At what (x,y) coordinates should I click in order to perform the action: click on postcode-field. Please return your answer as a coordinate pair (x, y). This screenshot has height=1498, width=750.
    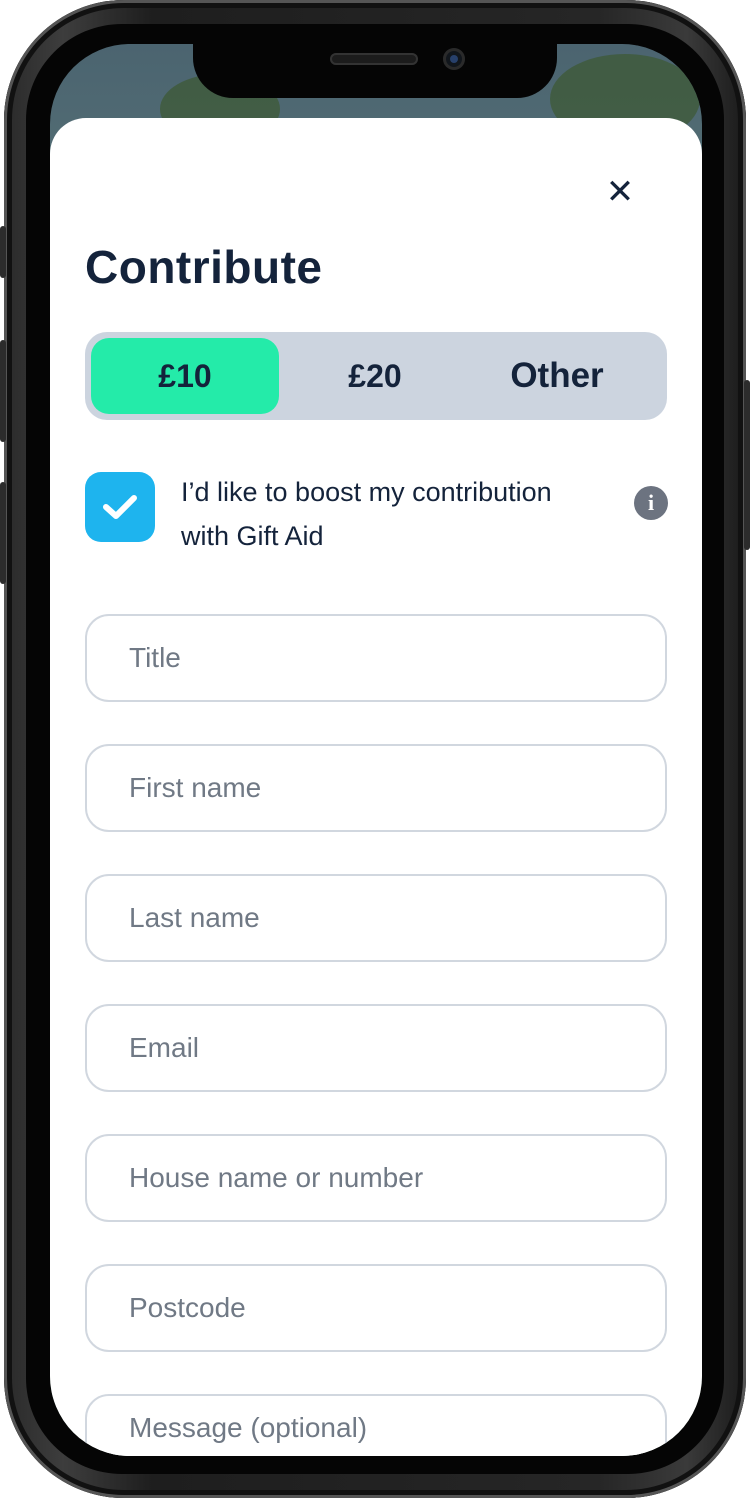
    Looking at the image, I should click on (376, 1308).